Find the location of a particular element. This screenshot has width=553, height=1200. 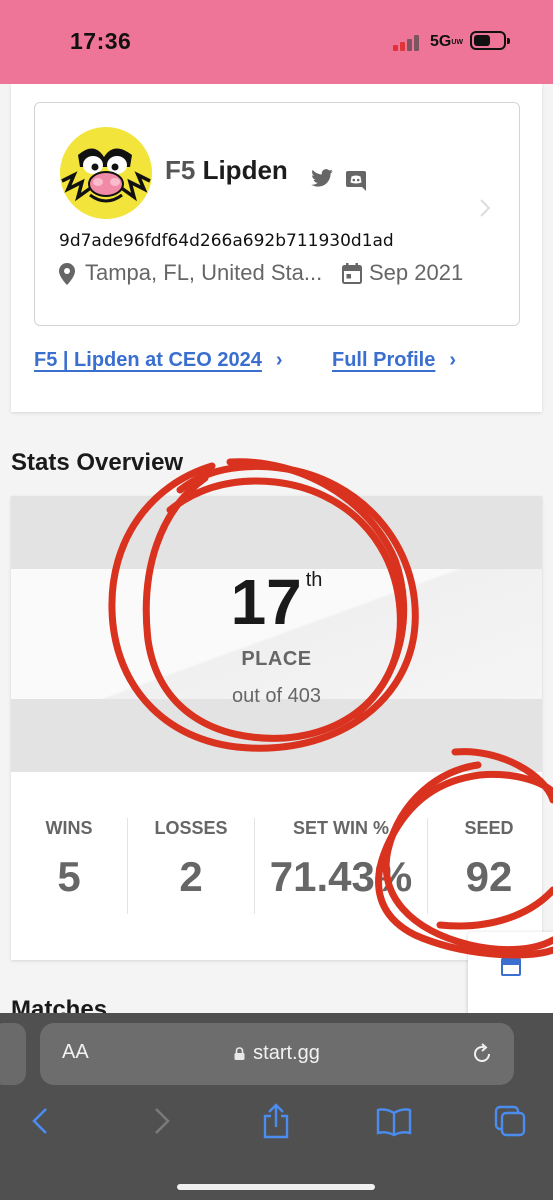

stat-label: WINS is located at coordinates (69, 828).